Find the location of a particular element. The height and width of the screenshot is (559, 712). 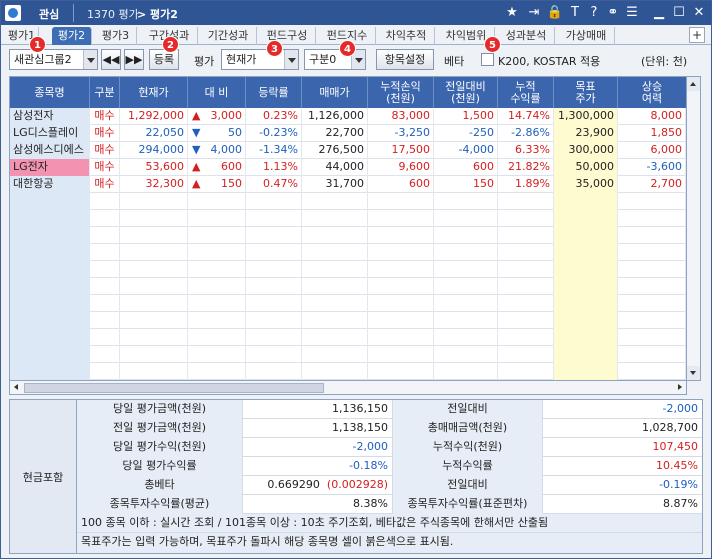

col-cum: 누적손익 (천원) is located at coordinates (401, 92).